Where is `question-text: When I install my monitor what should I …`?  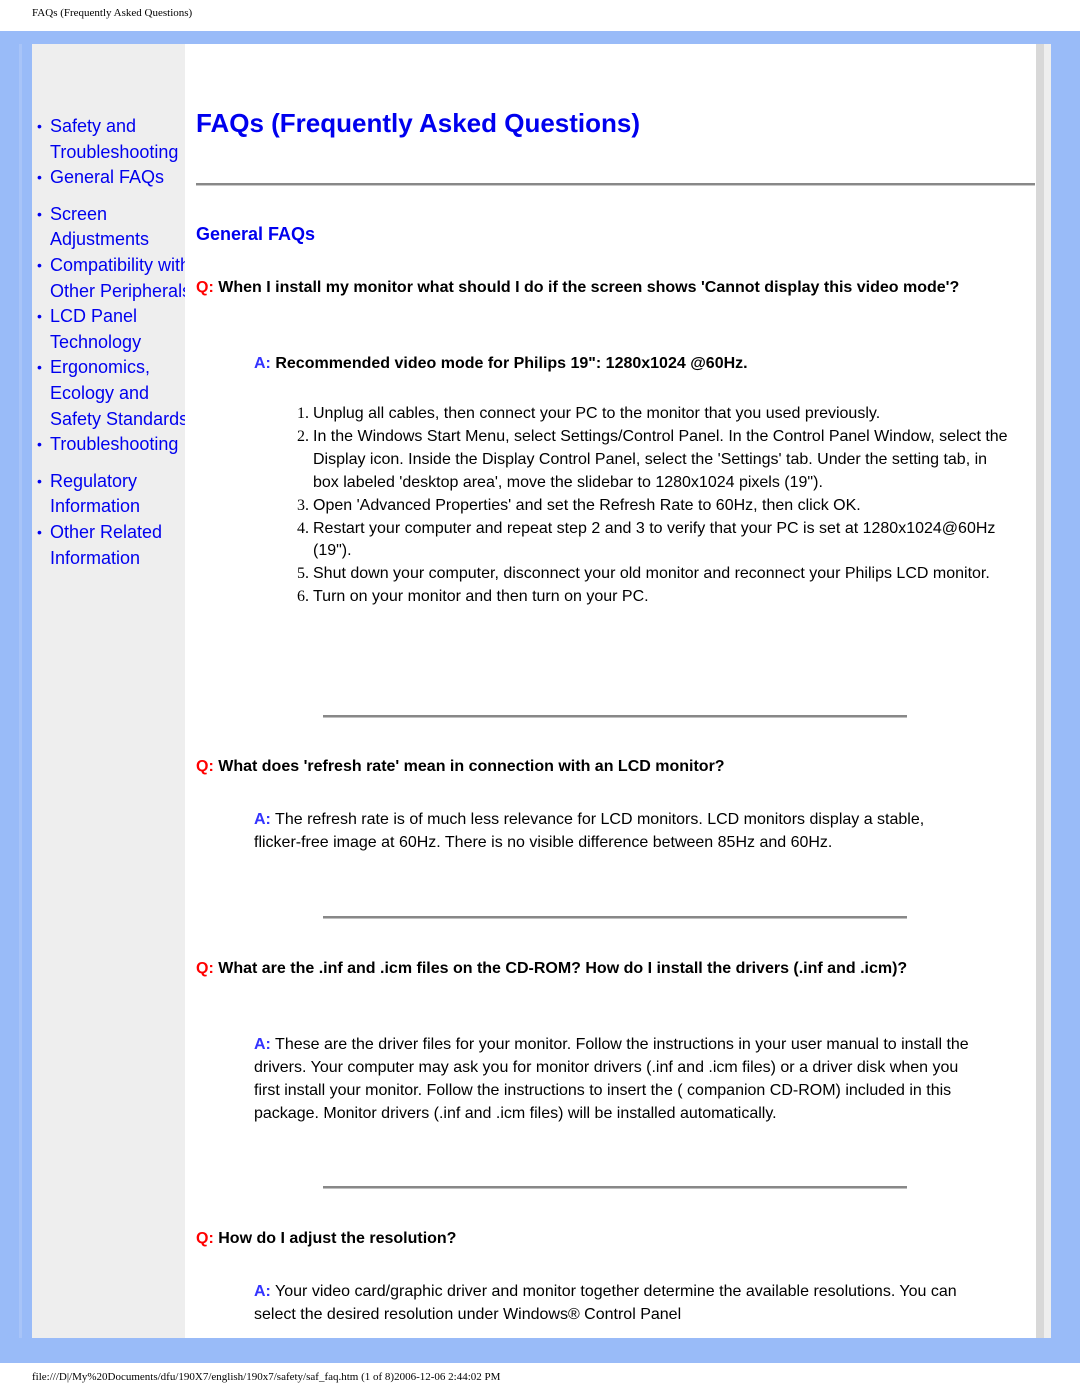
question-text: When I install my monitor what should I … is located at coordinates (589, 287).